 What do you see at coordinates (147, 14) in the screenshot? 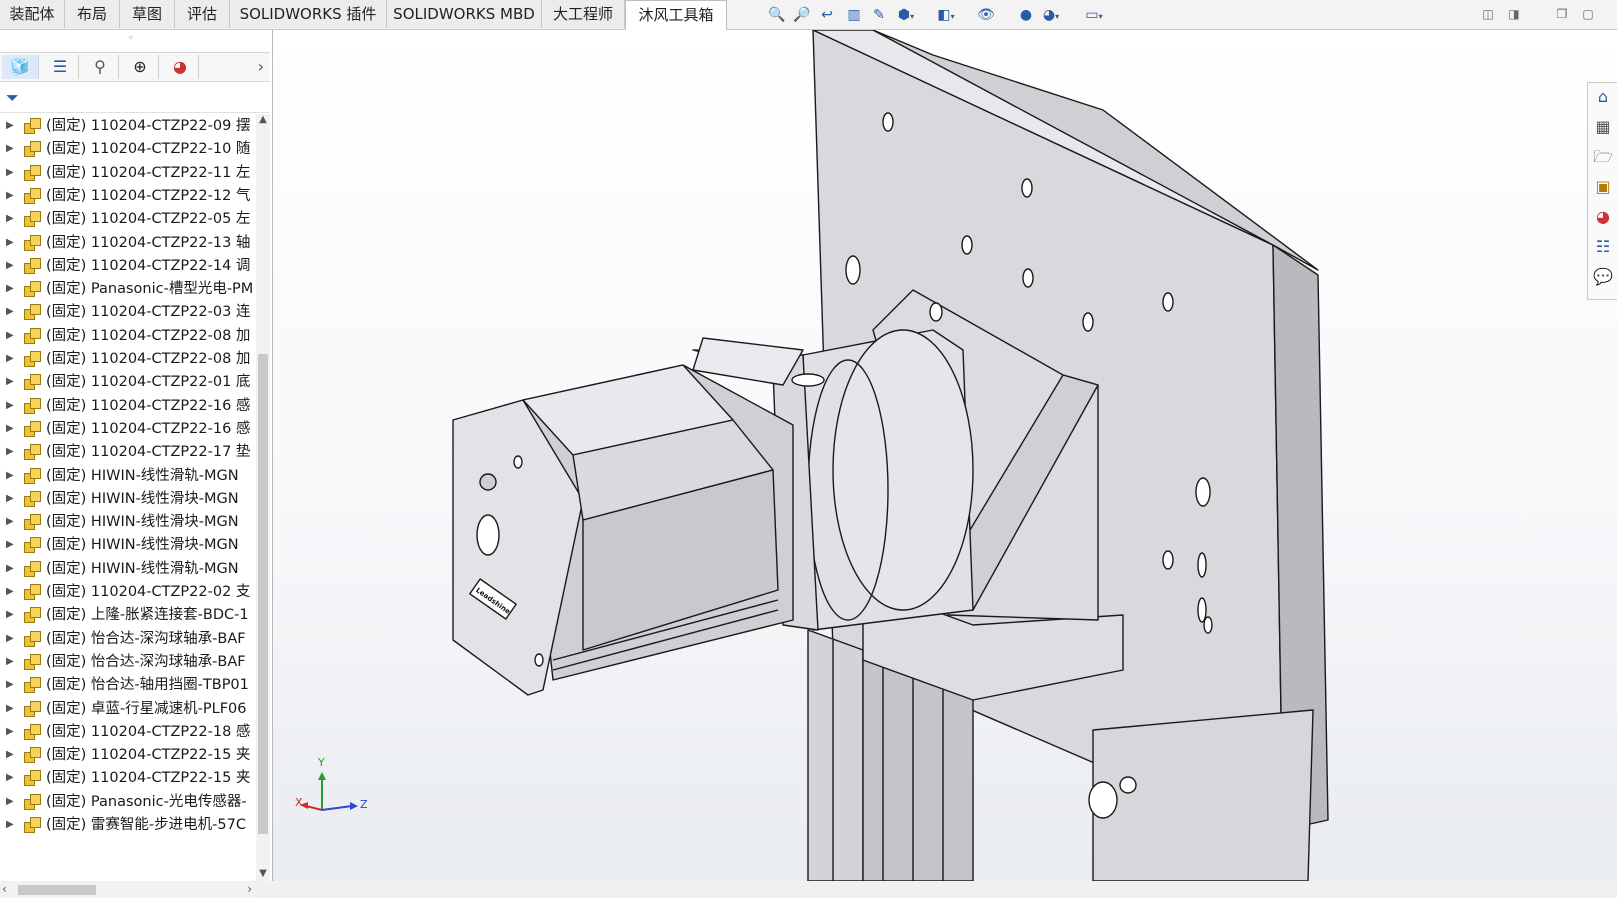
I see `tab-sketch: 草图` at bounding box center [147, 14].